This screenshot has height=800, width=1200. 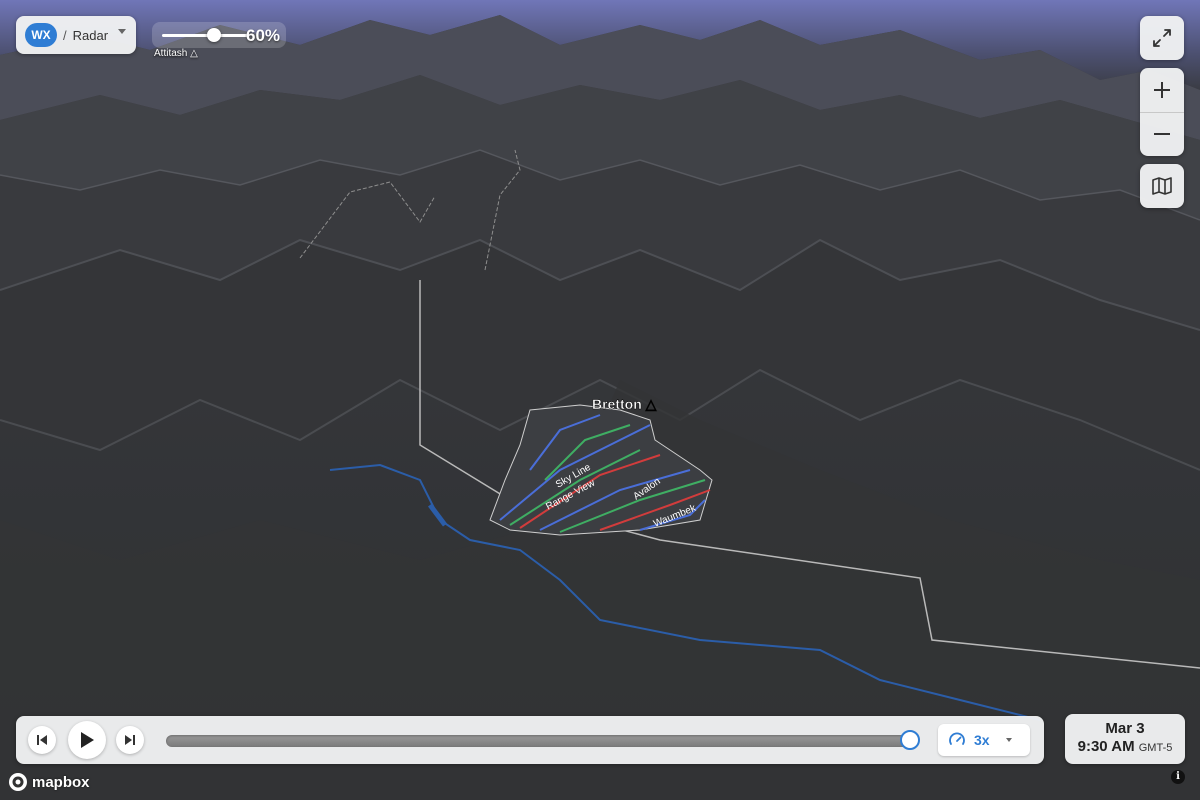 I want to click on time-text: 9:30 AM, so click(x=1106, y=746).